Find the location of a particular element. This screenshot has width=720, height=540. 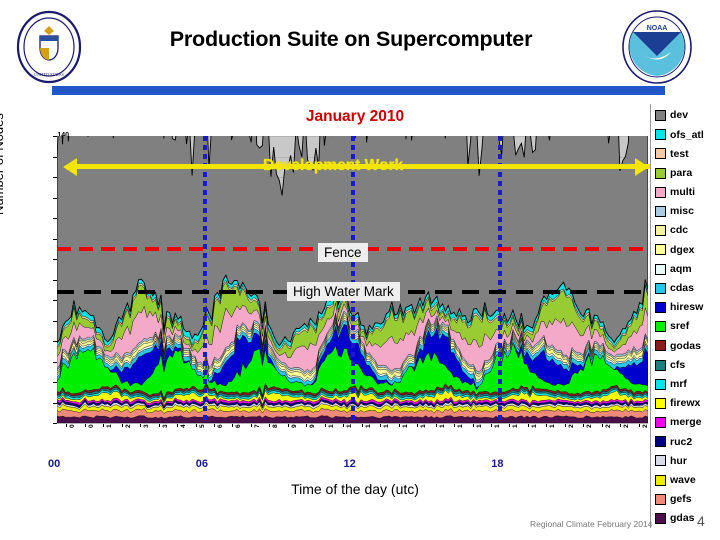

legend-item-misc: misc is located at coordinates (687, 211).